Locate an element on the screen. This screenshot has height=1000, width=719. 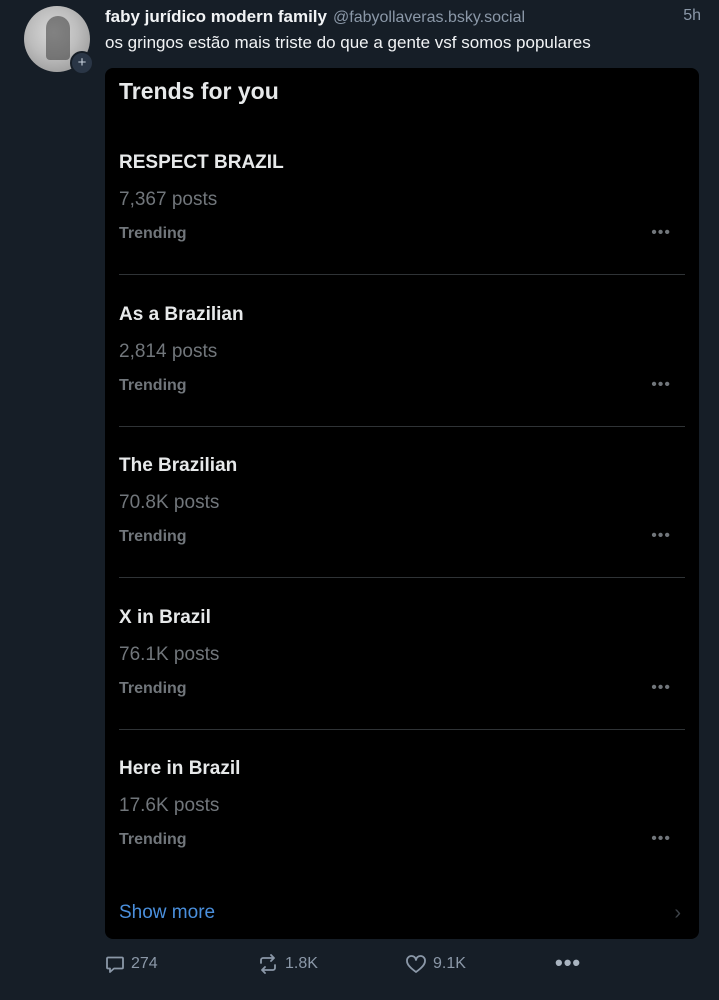
trends-title: Trends for you is located at coordinates (199, 91).